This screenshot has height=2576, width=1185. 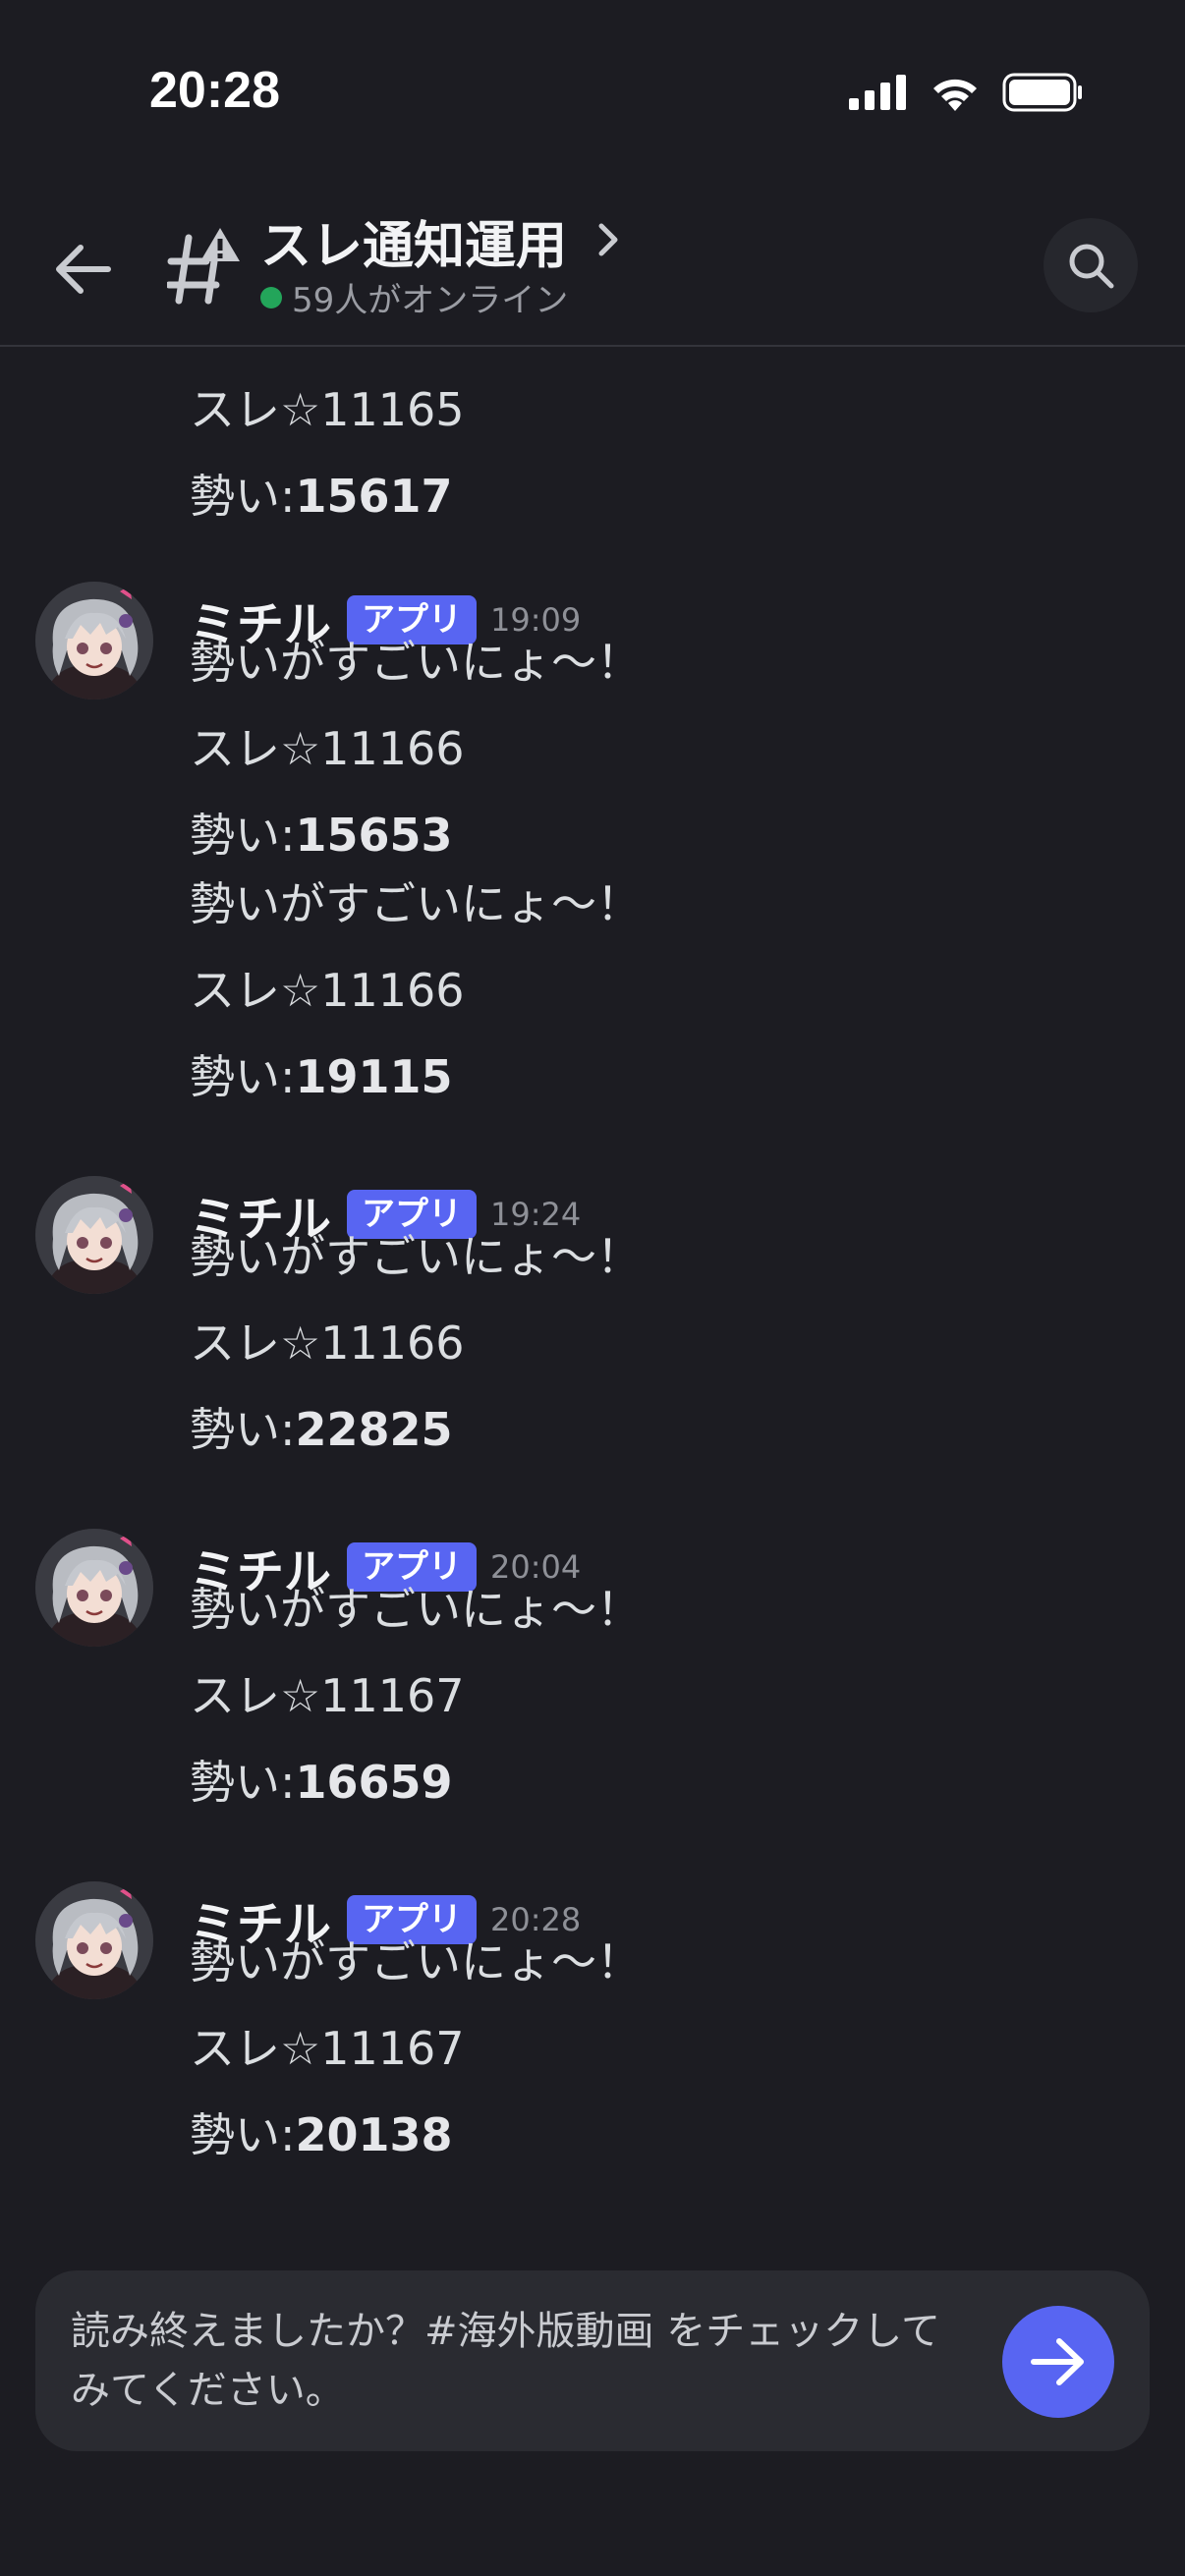 I want to click on momentum-value: 22825, so click(x=374, y=1429).